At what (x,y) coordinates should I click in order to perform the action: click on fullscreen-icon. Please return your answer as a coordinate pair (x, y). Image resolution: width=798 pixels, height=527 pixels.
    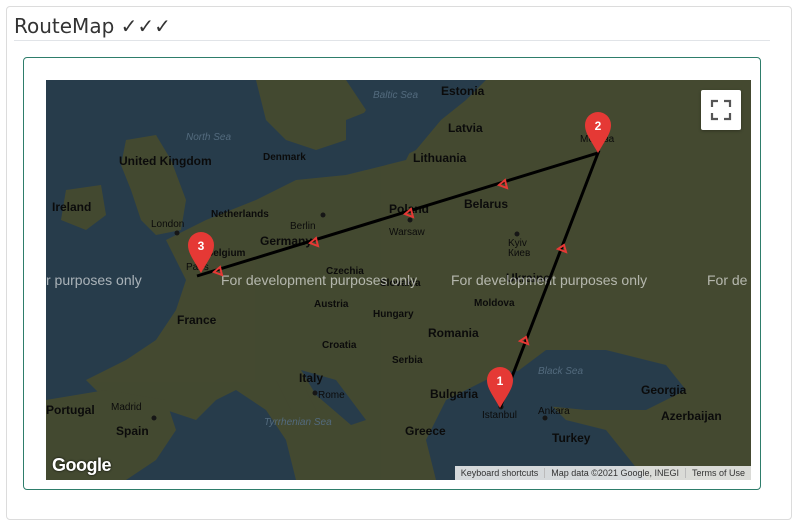
    Looking at the image, I should click on (721, 110).